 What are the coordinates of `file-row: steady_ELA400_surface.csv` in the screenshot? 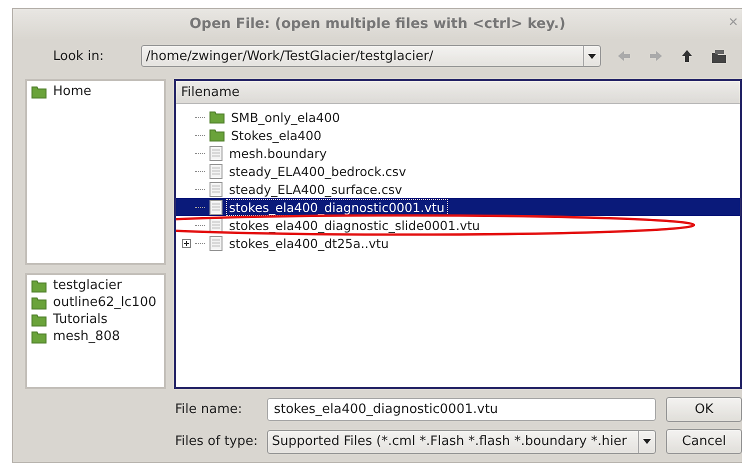 It's located at (458, 189).